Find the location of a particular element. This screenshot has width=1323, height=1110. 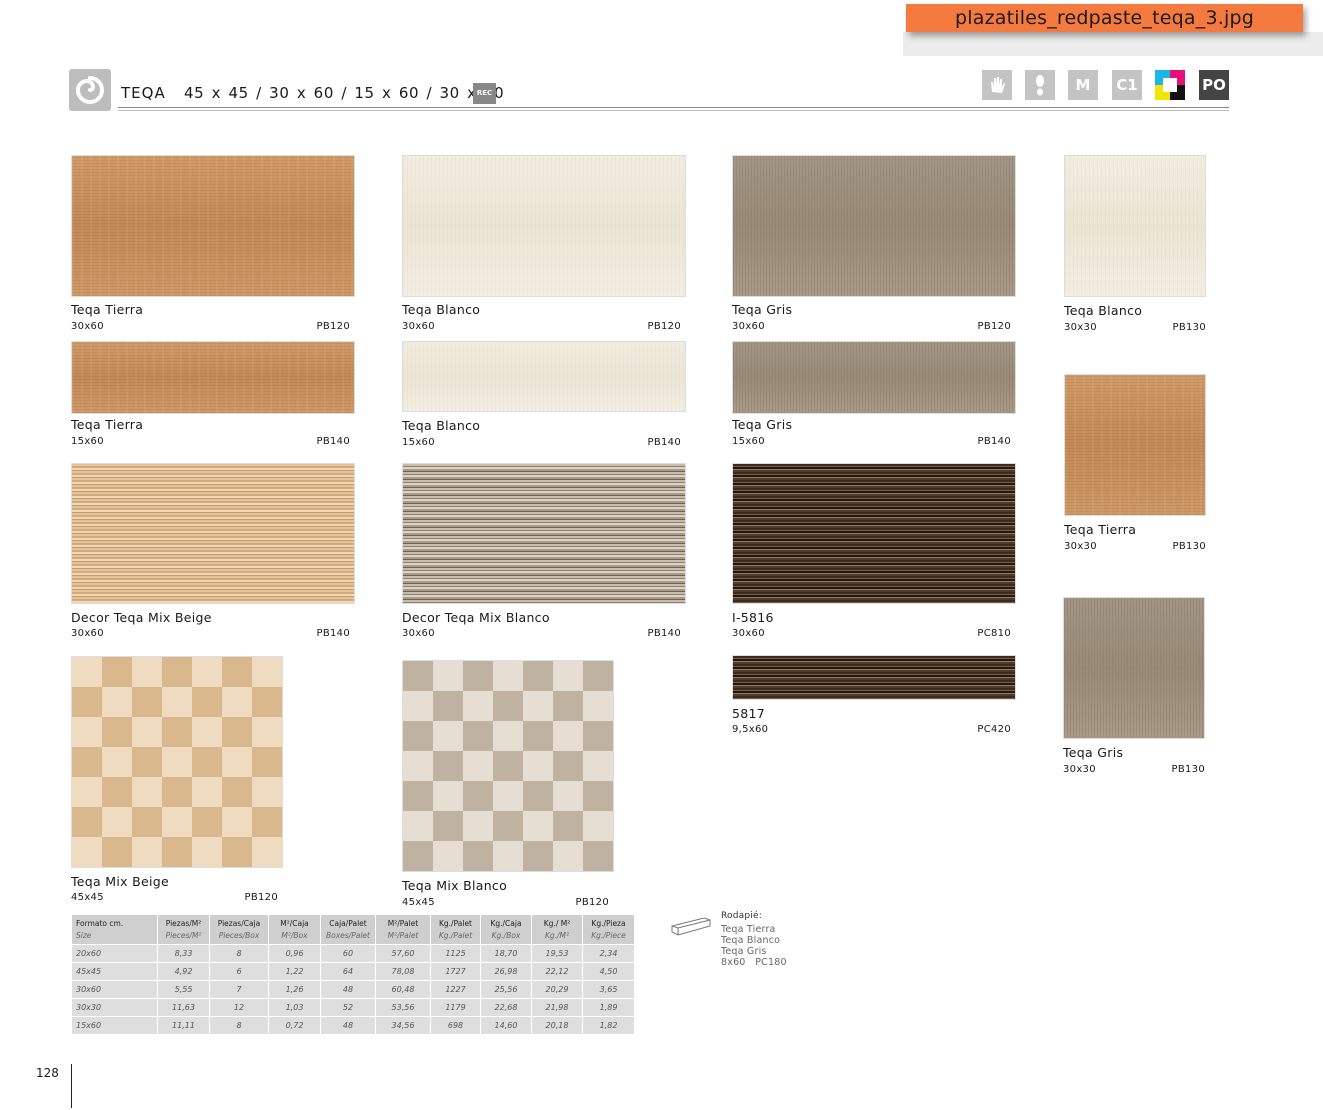

table-cell: 20,29 is located at coordinates (557, 989).